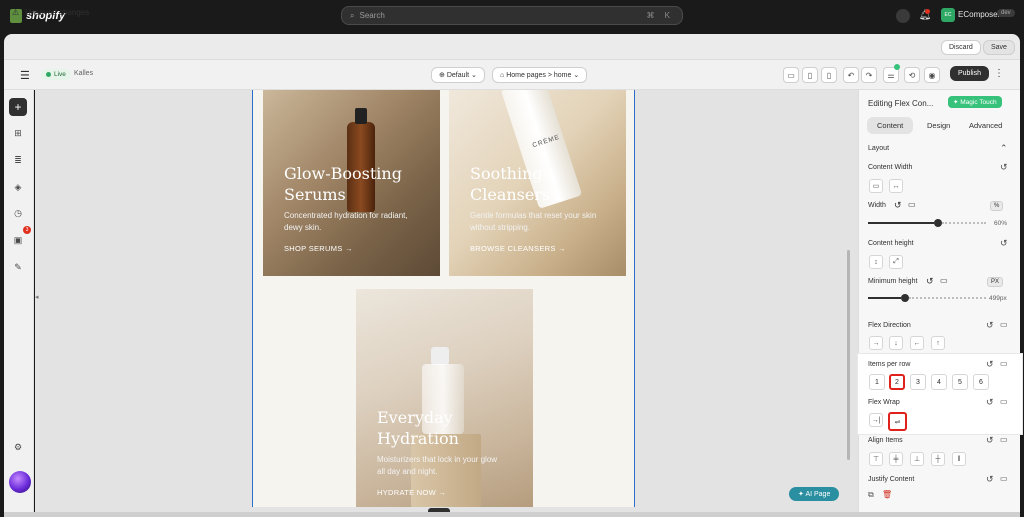  I want to click on notification-dot, so click(927, 11).